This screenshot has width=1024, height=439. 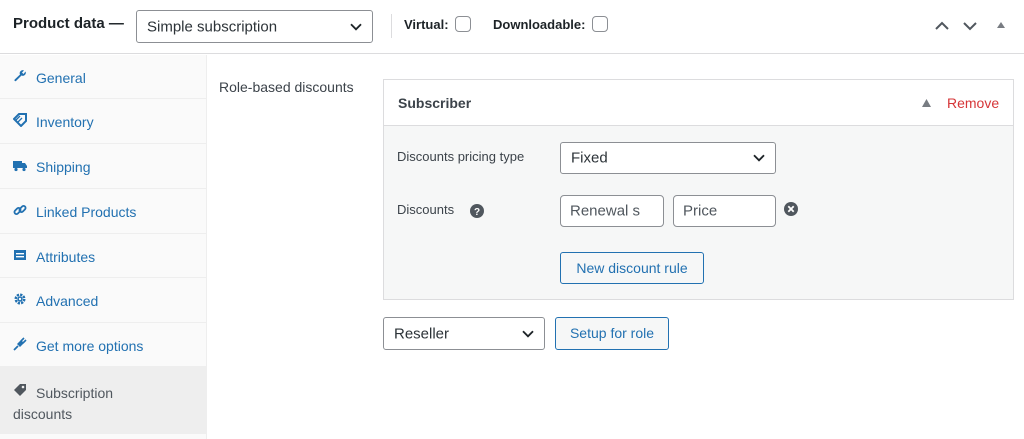 I want to click on pricing-type-select: Fixed, so click(x=668, y=158).